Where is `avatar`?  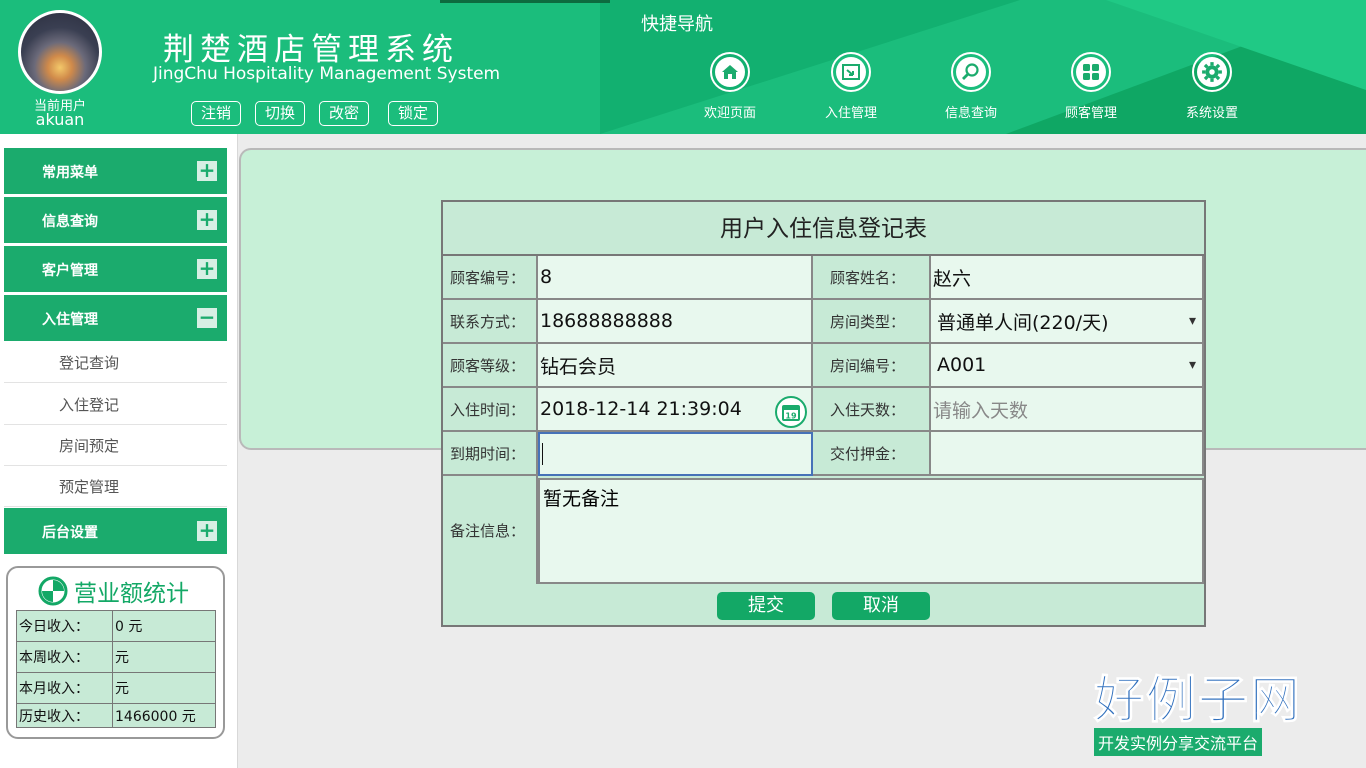
avatar is located at coordinates (60, 52).